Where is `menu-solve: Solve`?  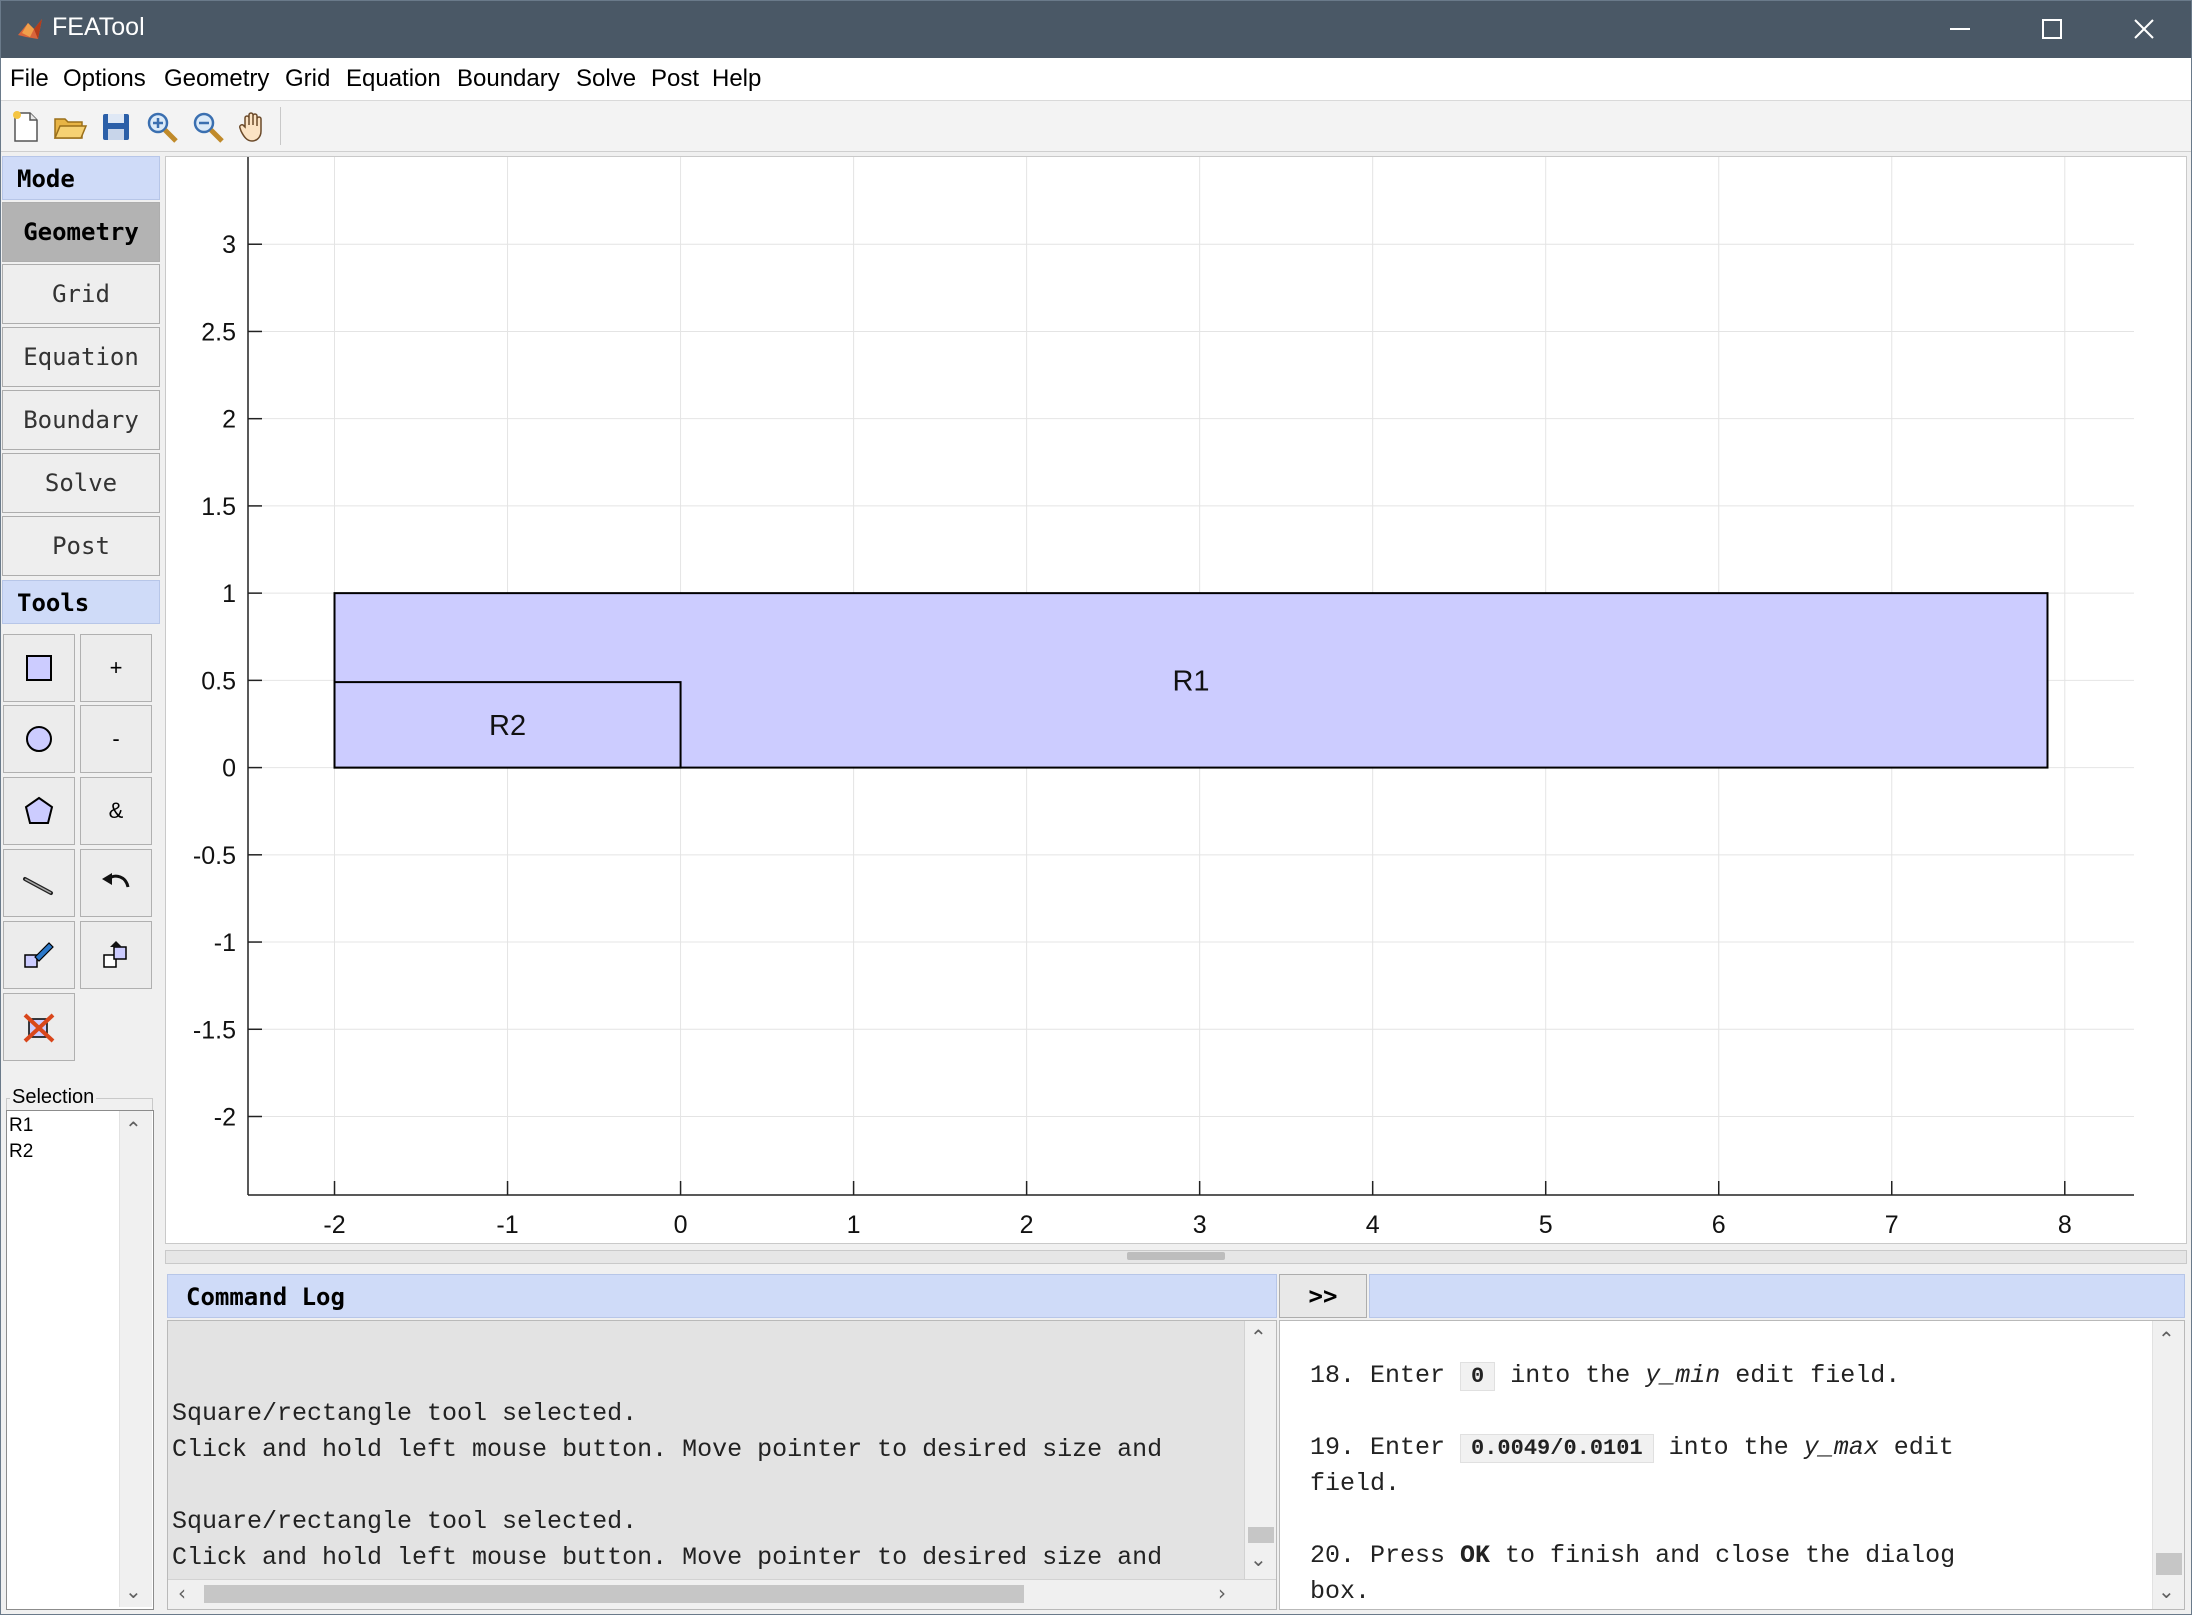
menu-solve: Solve is located at coordinates (606, 79).